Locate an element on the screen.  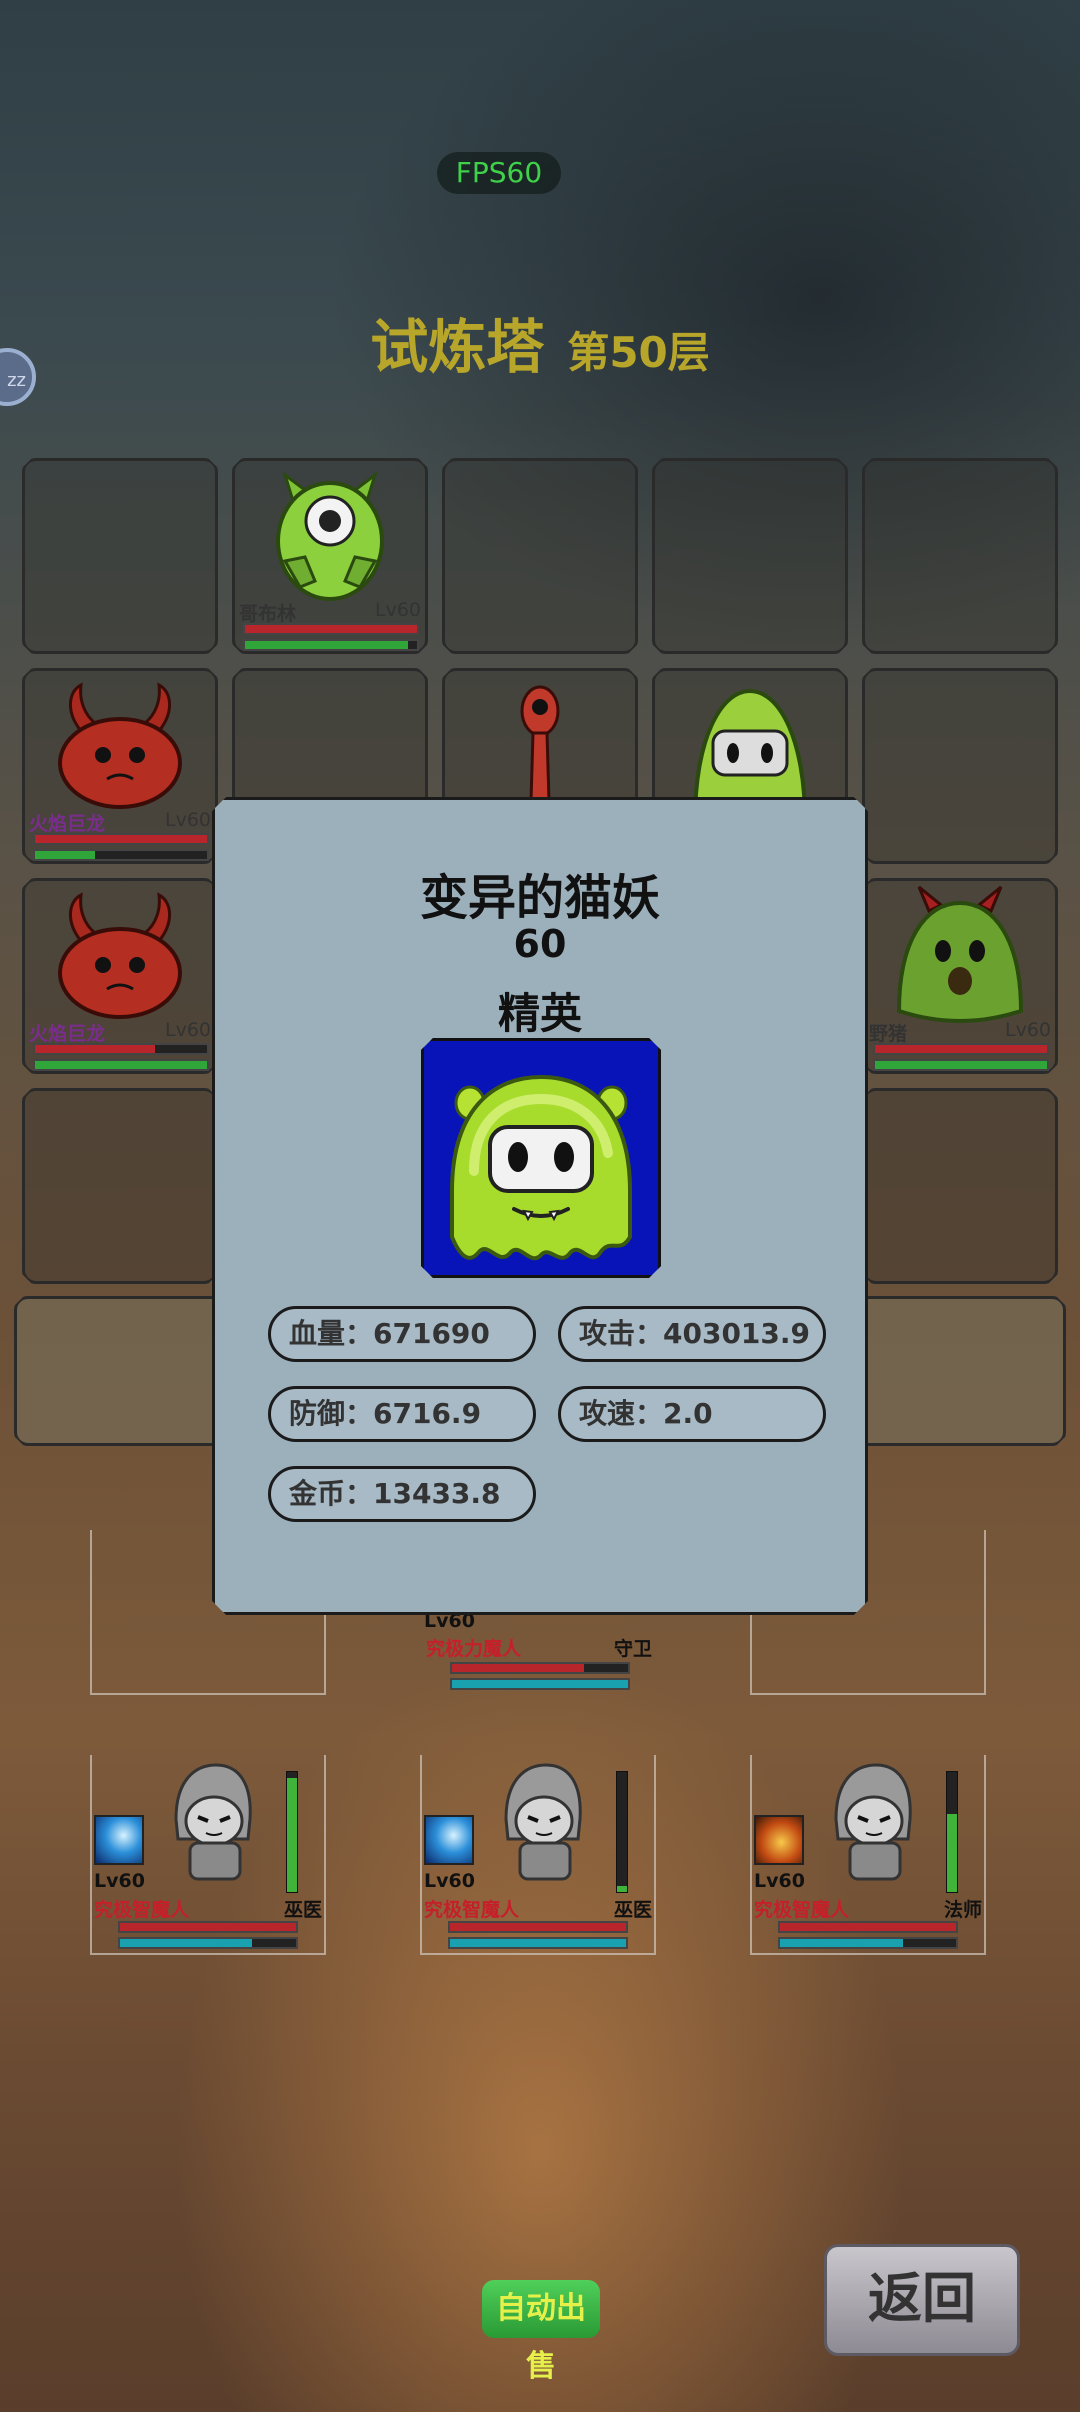
hero-role: 守卫 is located at coordinates (633, 1649).